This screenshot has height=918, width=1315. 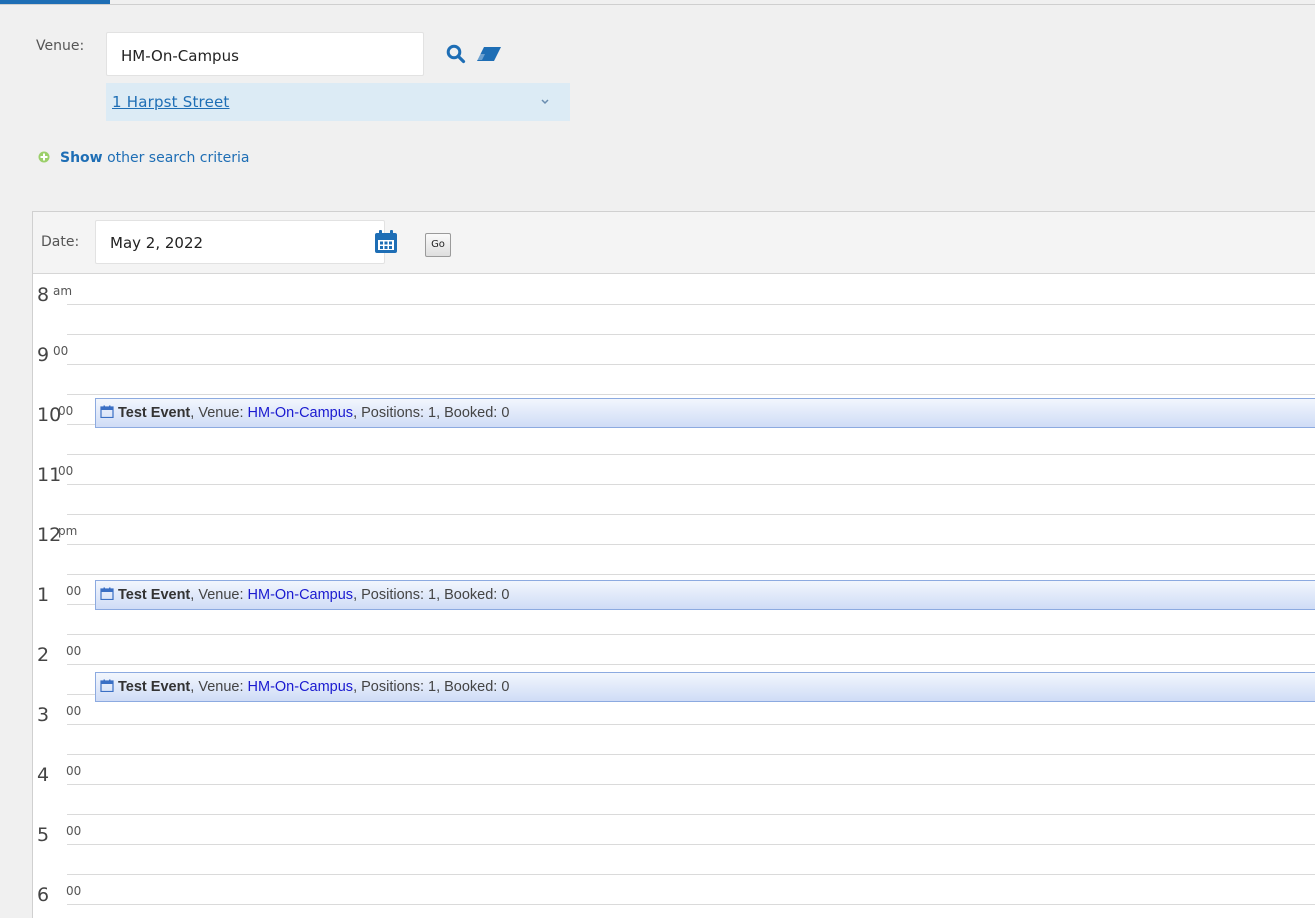 What do you see at coordinates (178, 158) in the screenshot?
I see `show-criteria-label: other search criteria` at bounding box center [178, 158].